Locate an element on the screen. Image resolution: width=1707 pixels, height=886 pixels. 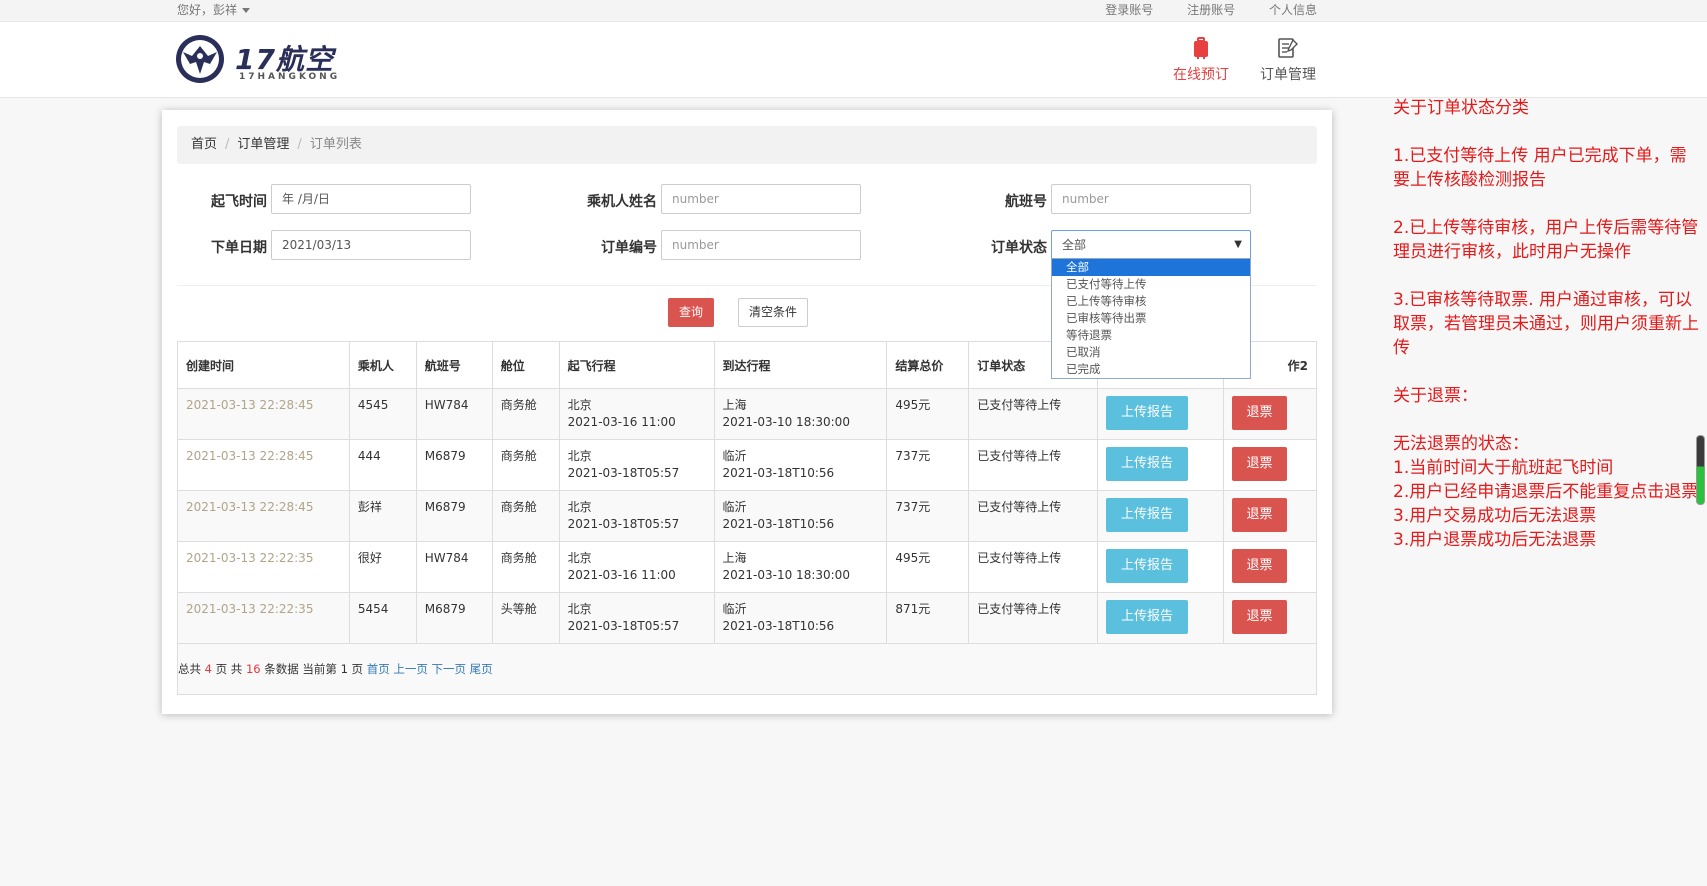
greeting-text: 您好，彭祥 is located at coordinates (207, 10).